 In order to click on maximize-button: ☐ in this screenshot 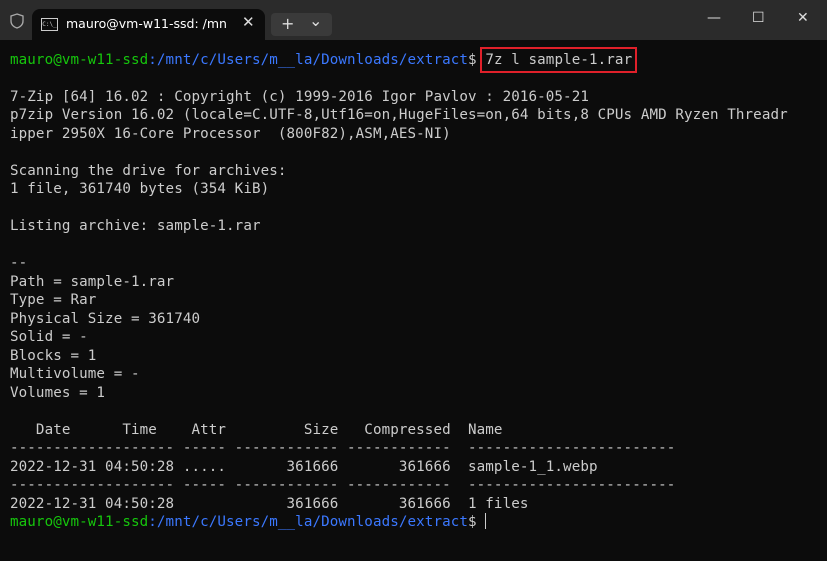, I will do `click(758, 18)`.